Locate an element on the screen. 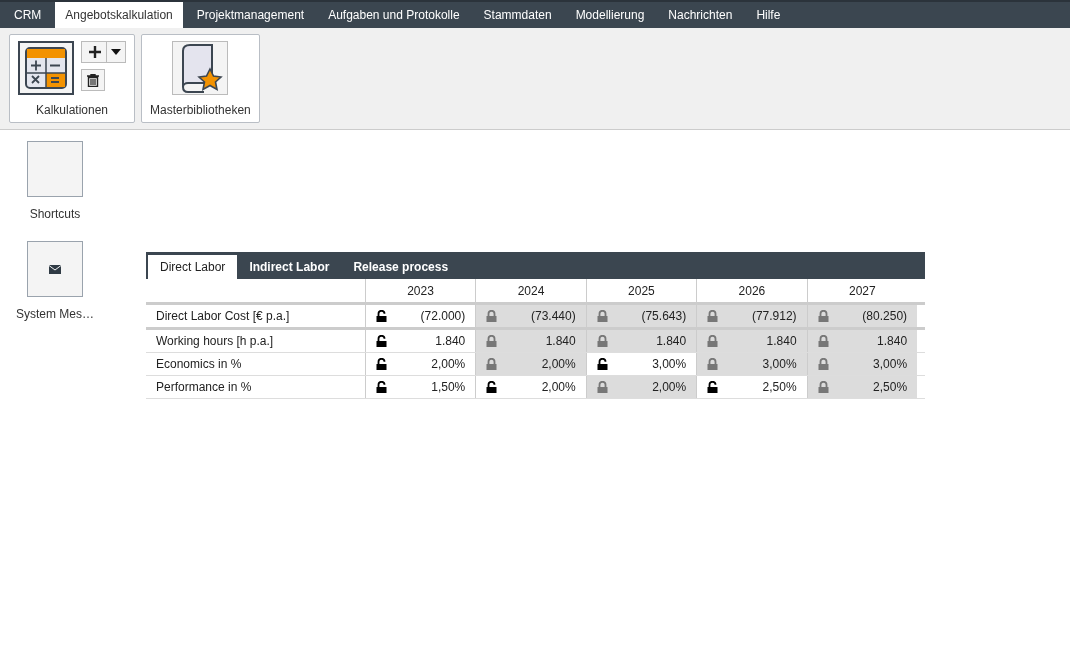  calculator-button is located at coordinates (46, 68).